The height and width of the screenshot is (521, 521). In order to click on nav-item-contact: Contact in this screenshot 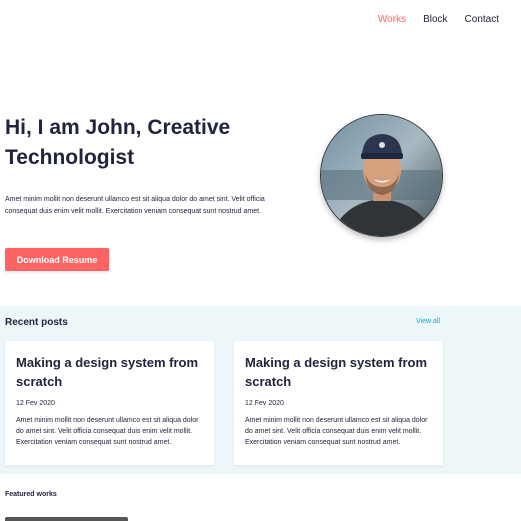, I will do `click(482, 19)`.